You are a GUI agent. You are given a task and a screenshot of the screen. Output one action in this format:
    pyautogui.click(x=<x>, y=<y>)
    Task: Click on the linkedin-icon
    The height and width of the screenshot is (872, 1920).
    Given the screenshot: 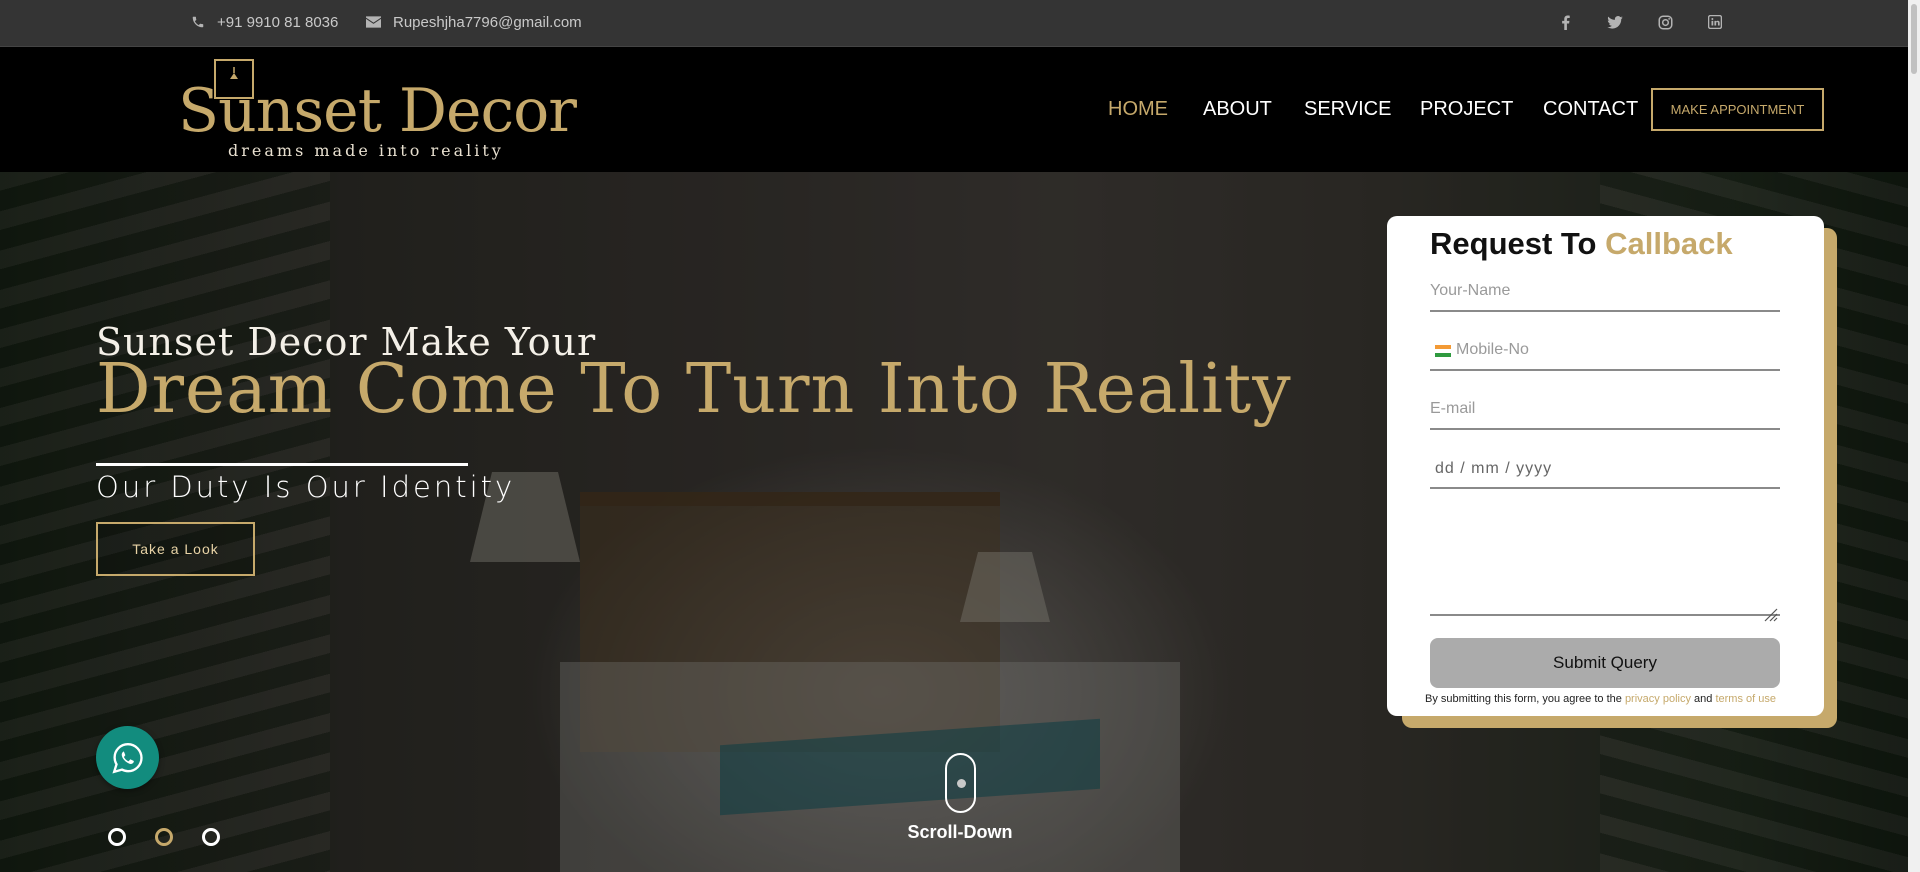 What is the action you would take?
    pyautogui.click(x=1715, y=22)
    